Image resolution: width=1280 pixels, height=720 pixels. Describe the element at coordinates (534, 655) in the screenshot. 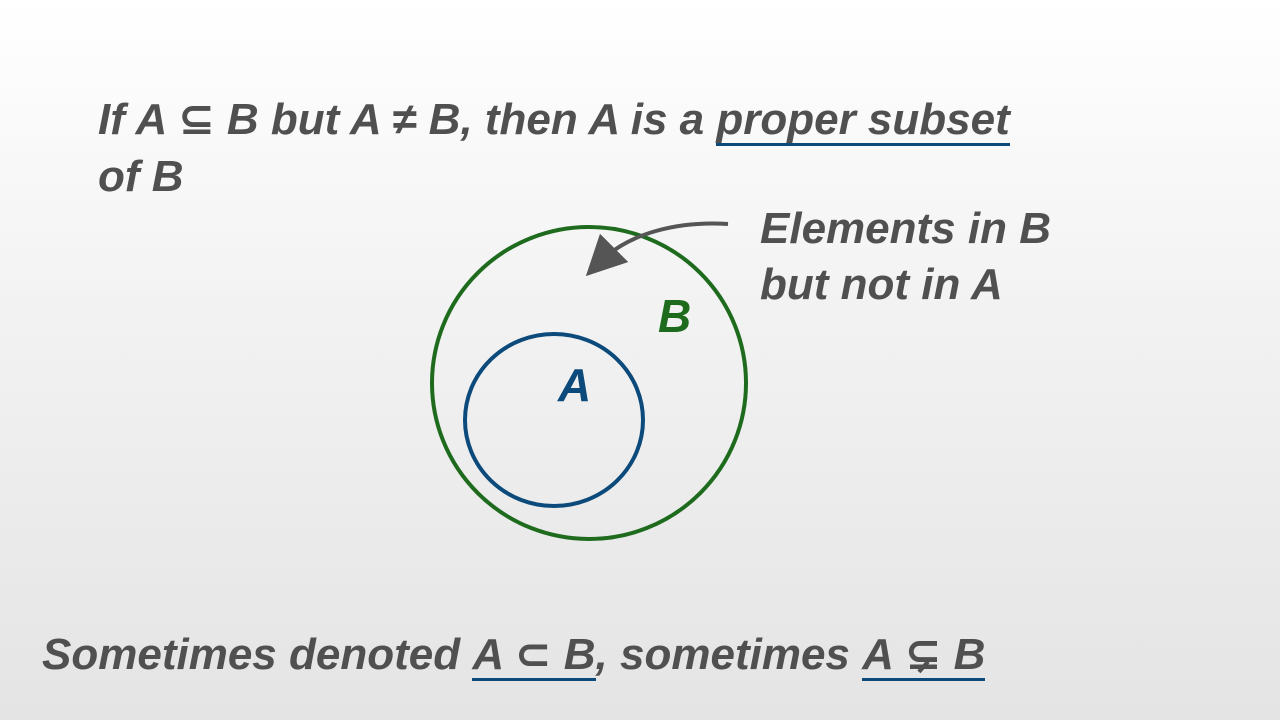

I see `notation-subset-symbol: A ⊂ B` at that location.